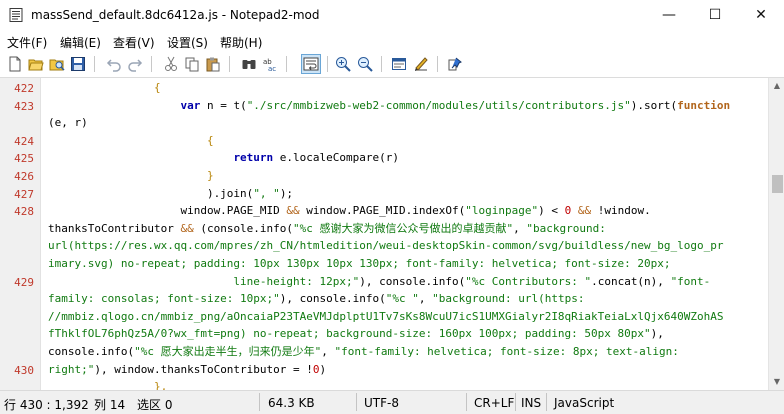  What do you see at coordinates (776, 382) in the screenshot?
I see `scroll-down-arrow-icon: ▼` at bounding box center [776, 382].